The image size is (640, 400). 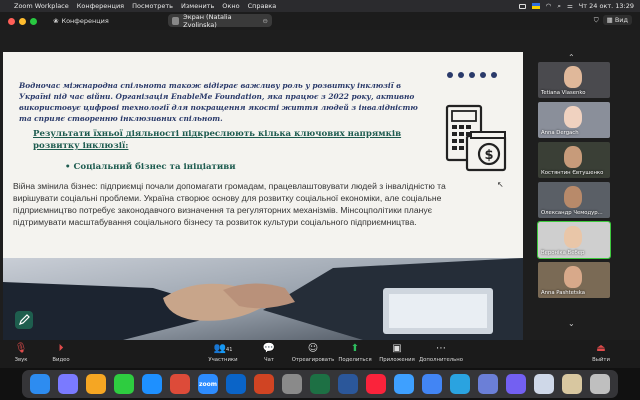 I want to click on meeting-info: ❀ Конференция, so click(x=81, y=21).